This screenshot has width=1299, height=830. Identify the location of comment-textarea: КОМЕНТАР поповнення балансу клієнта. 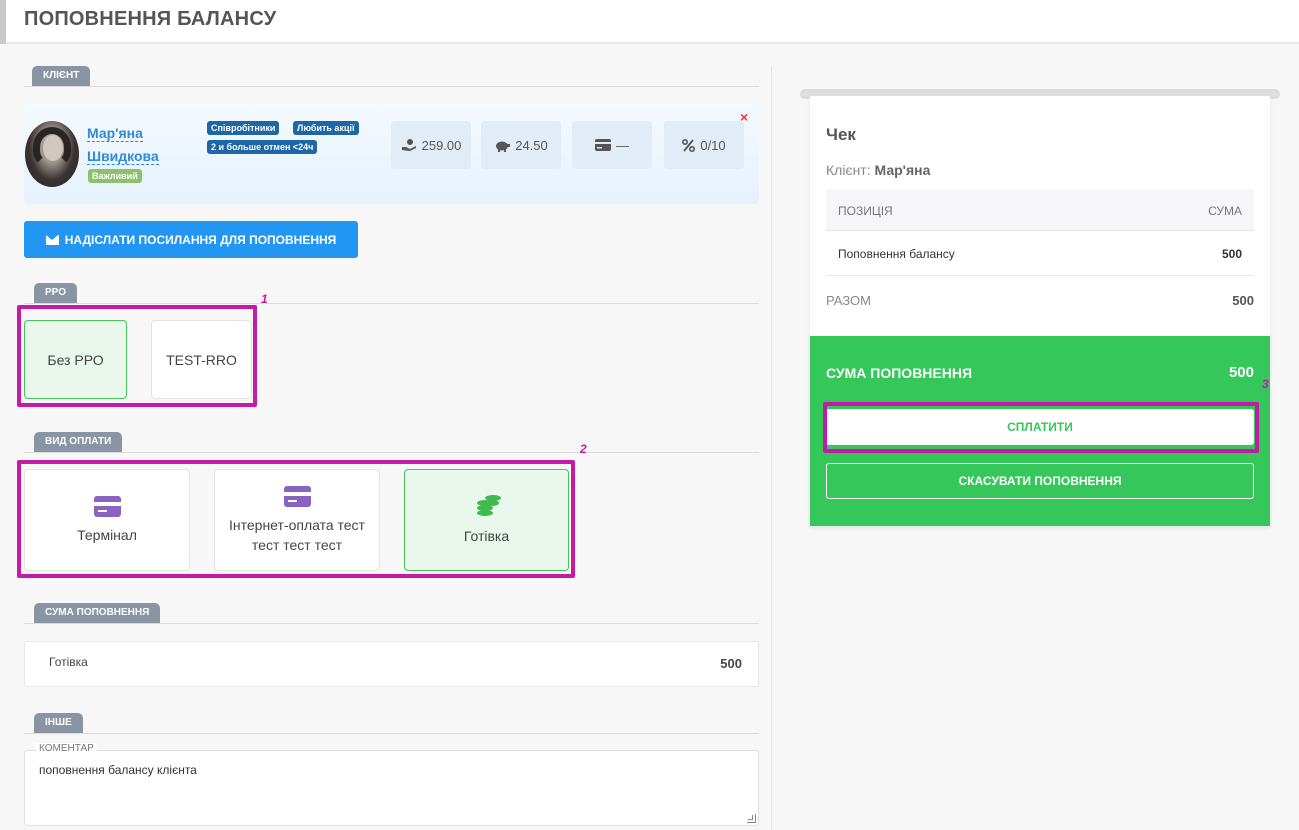
(391, 784).